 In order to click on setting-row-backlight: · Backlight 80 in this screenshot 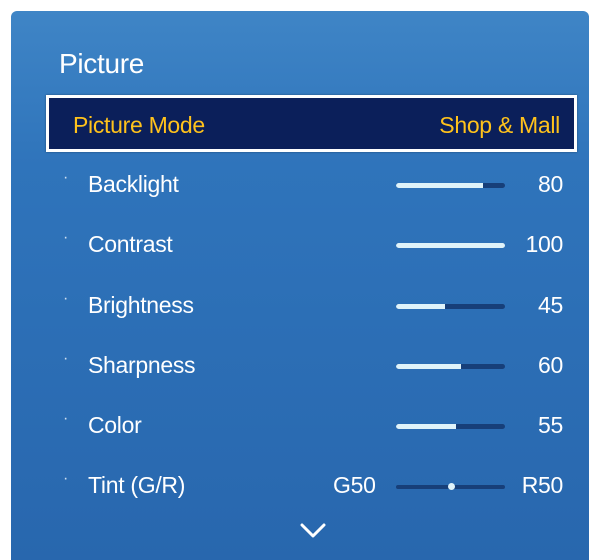, I will do `click(310, 186)`.